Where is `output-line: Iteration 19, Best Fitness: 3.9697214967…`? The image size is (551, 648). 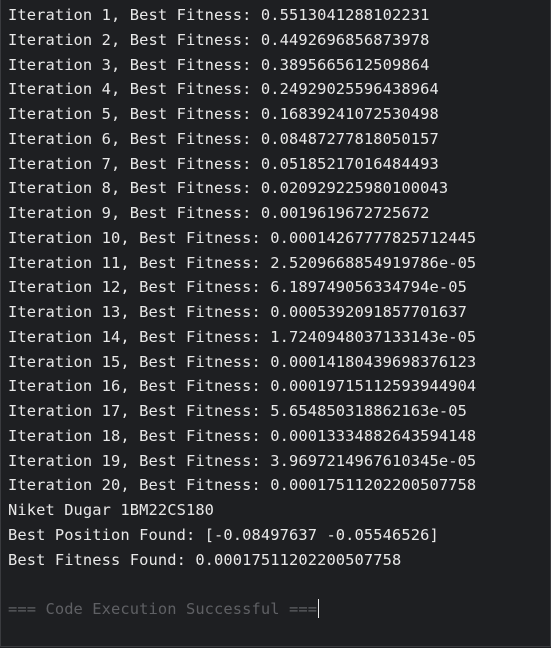
output-line: Iteration 19, Best Fitness: 3.9697214967… is located at coordinates (242, 460).